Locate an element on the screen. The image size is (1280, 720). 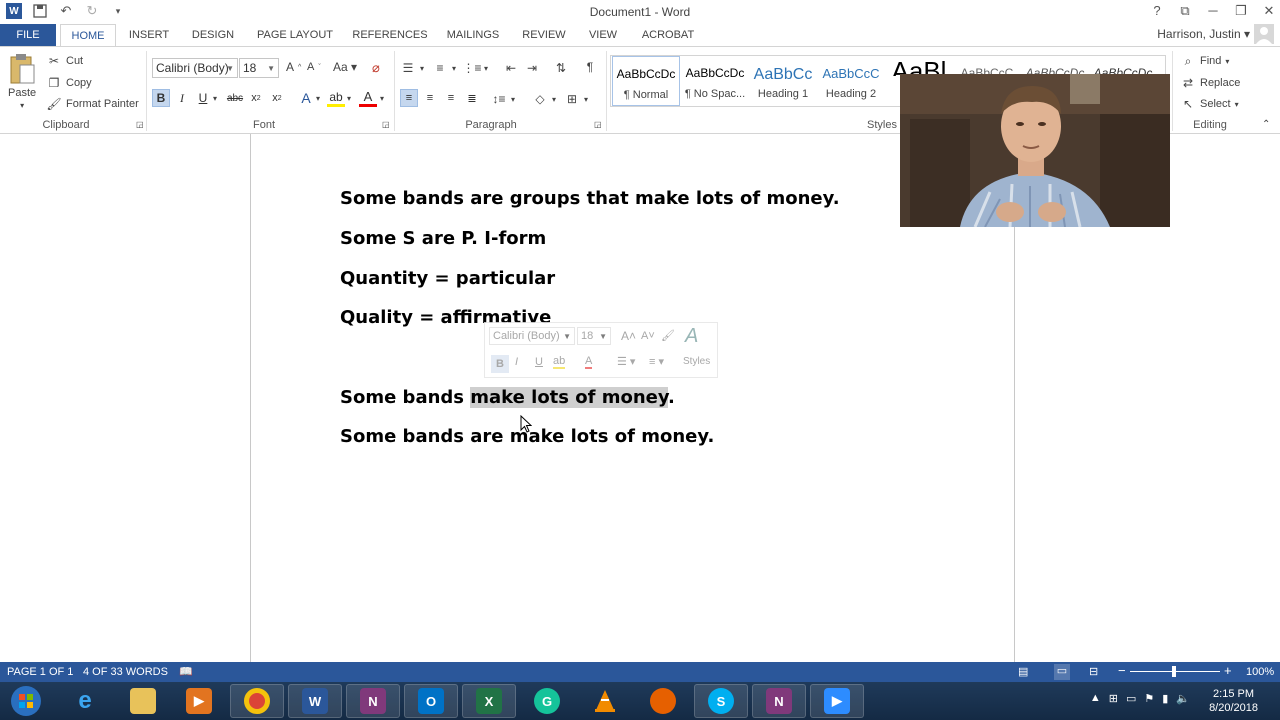
subscript-button: x2 is located at coordinates (256, 98).